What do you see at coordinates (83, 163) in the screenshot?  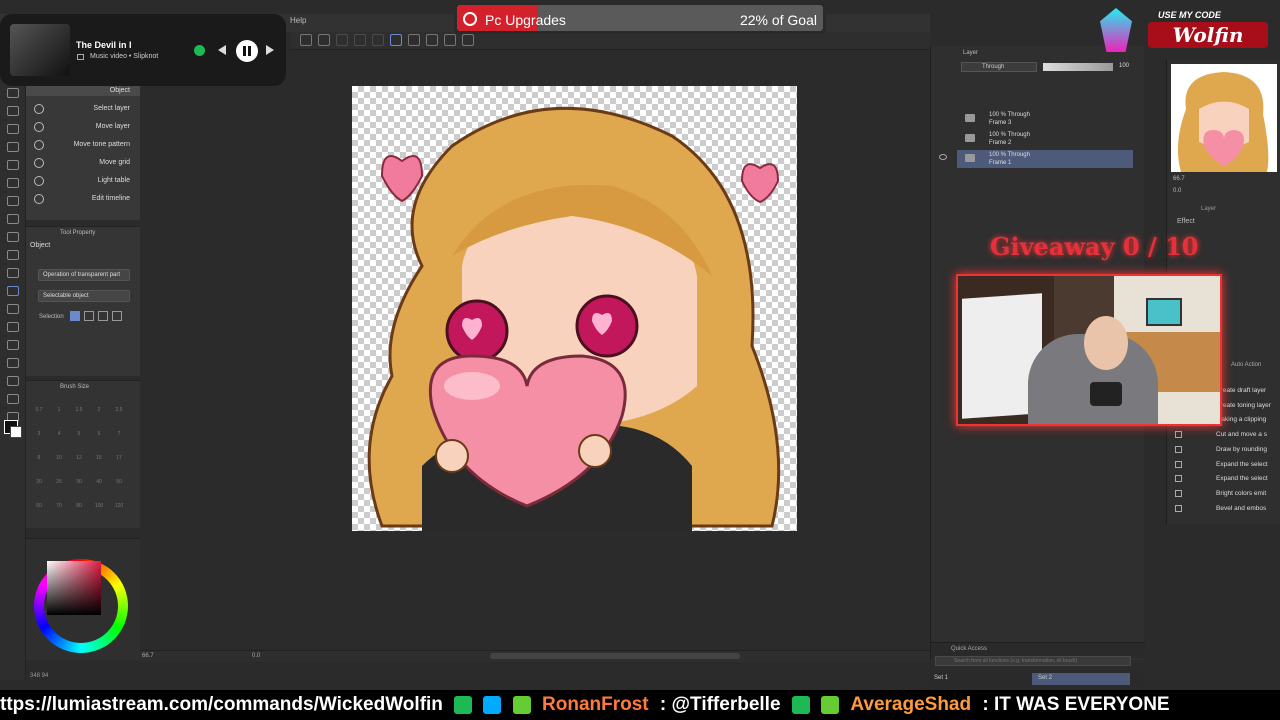 I see `subtool-item-move-grid: Move grid` at bounding box center [83, 163].